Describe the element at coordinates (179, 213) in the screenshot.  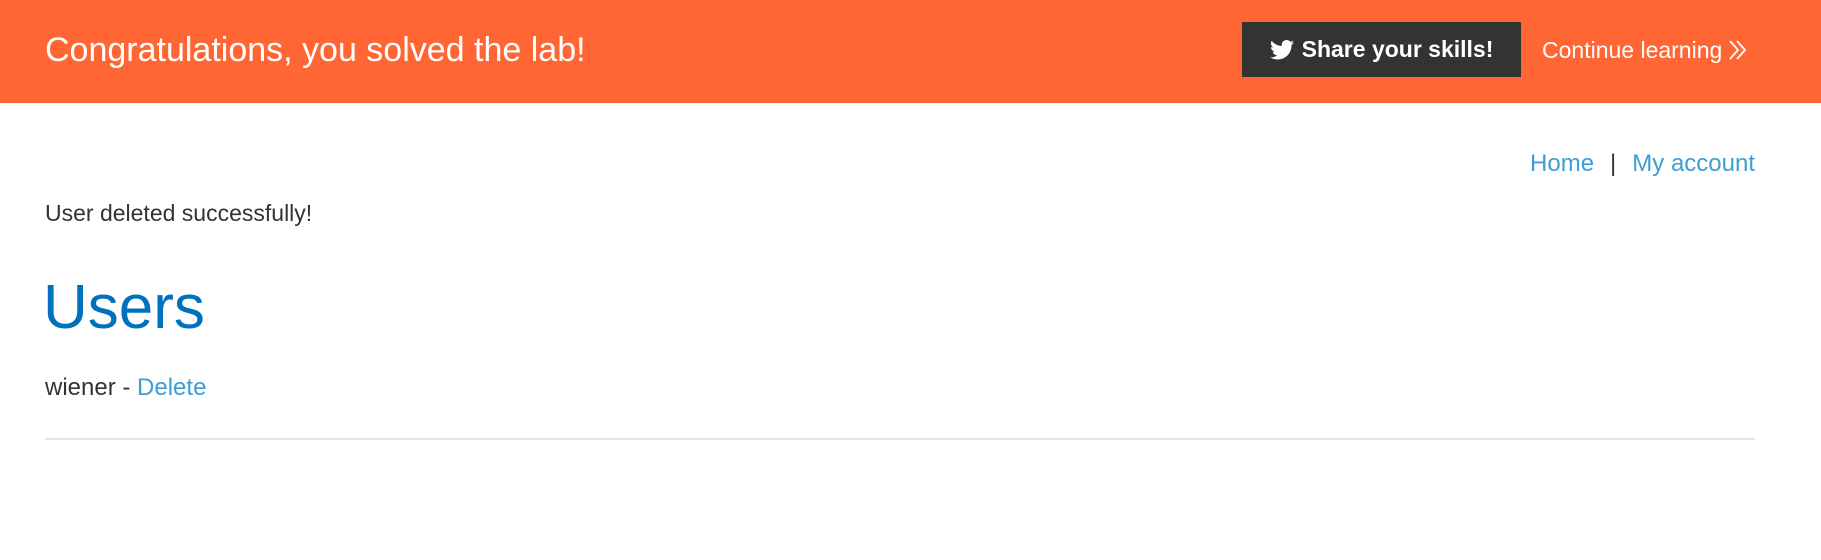
I see `status-message: User deleted successfully!` at that location.